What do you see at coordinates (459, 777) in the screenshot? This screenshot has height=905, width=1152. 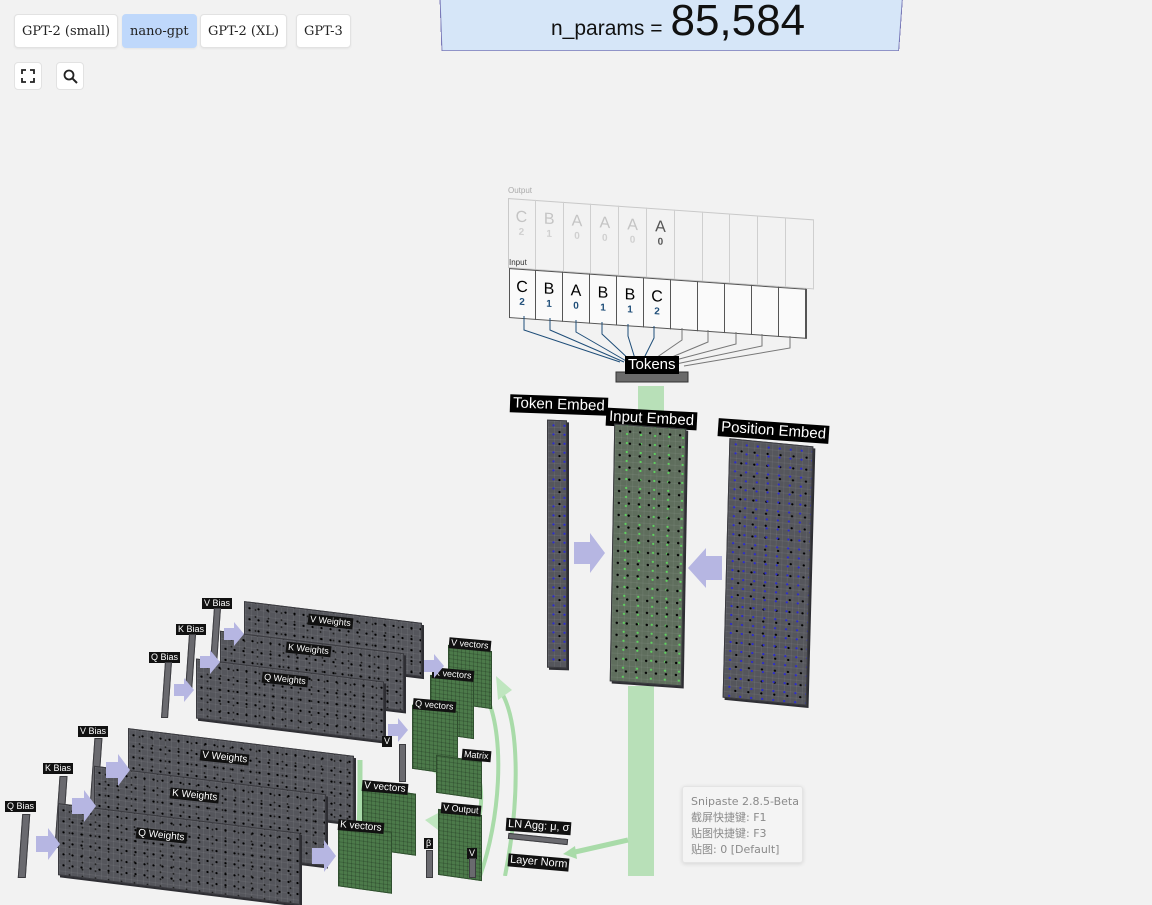 I see `attention-matrix-block` at bounding box center [459, 777].